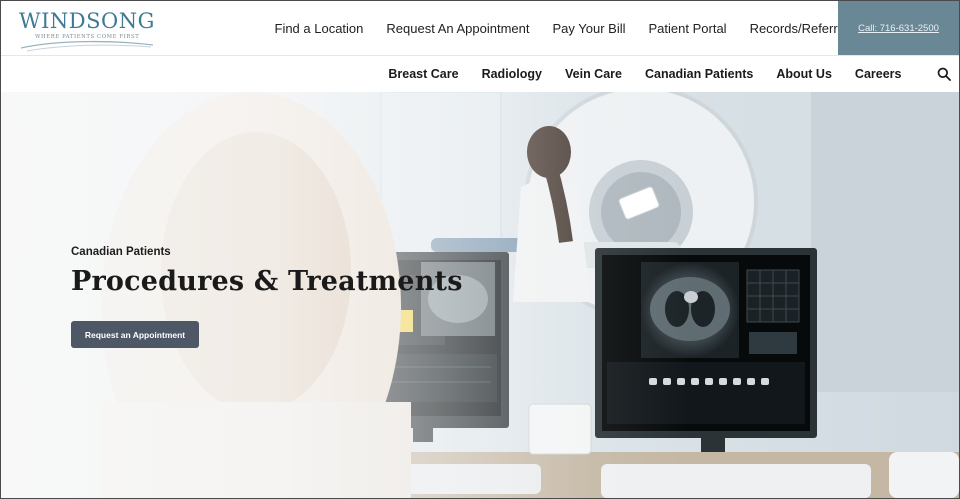 The height and width of the screenshot is (499, 960). I want to click on search-button, so click(944, 74).